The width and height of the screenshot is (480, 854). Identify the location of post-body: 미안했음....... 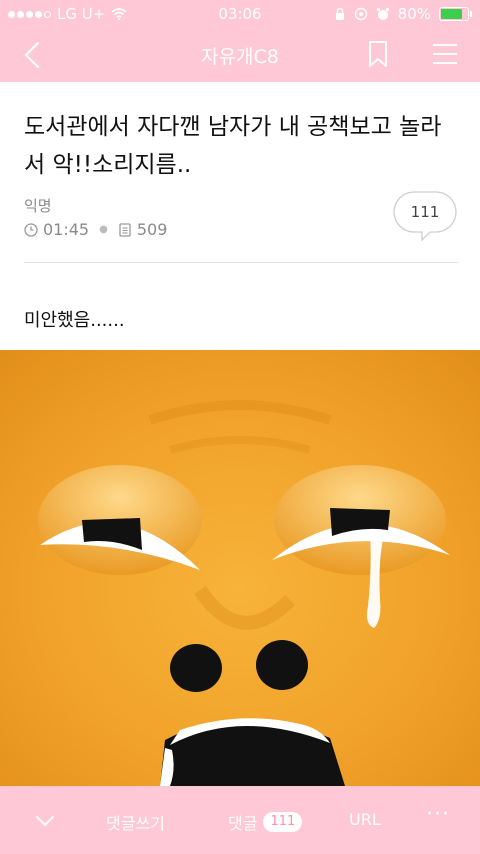
(74, 320).